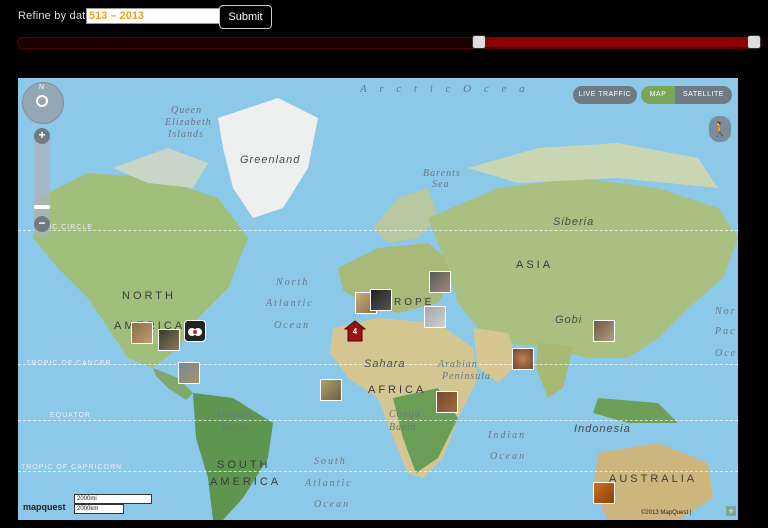 Image resolution: width=768 pixels, height=528 pixels. Describe the element at coordinates (731, 511) in the screenshot. I see `expand-map-icon: +` at that location.